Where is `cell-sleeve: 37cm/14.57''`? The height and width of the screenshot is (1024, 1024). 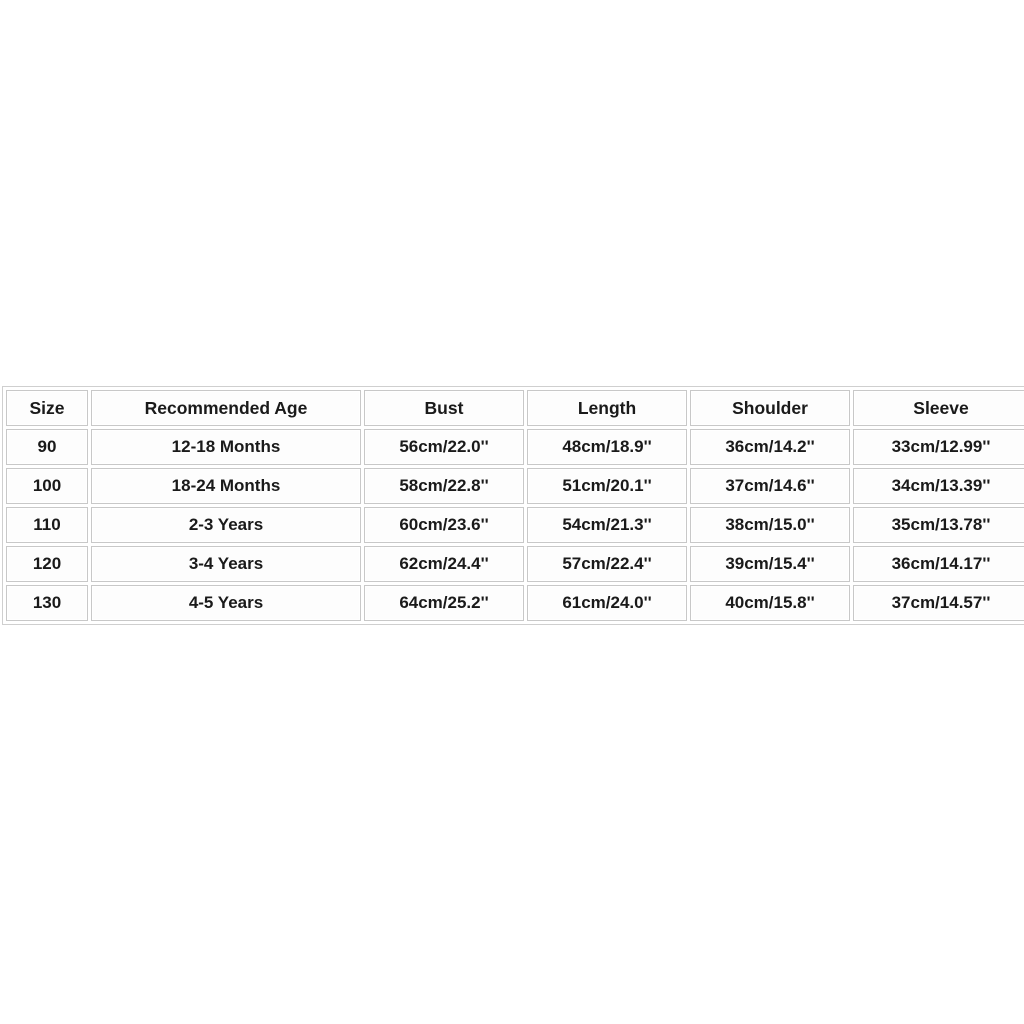
cell-sleeve: 37cm/14.57'' is located at coordinates (938, 603).